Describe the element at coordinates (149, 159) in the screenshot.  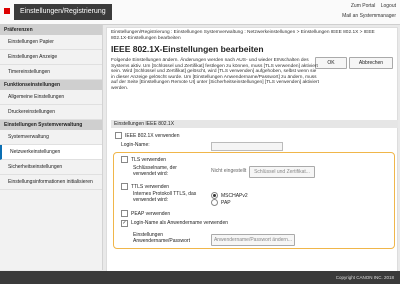
I see `tls-label: TLS verwenden` at that location.